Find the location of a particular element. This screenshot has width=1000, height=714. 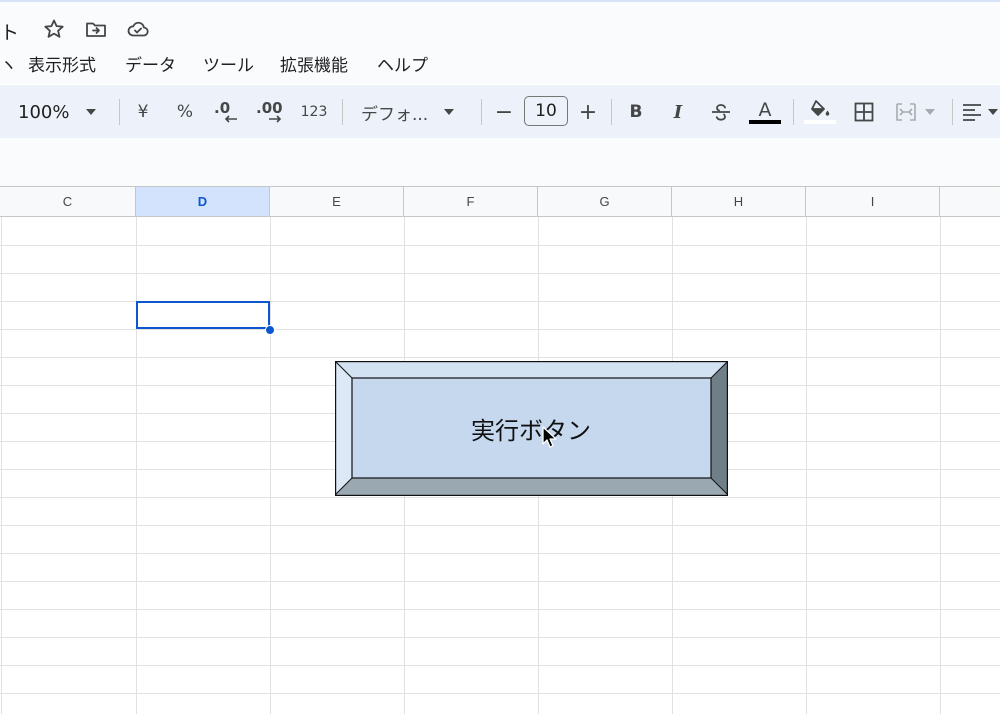

column-header-h: H is located at coordinates (739, 201).